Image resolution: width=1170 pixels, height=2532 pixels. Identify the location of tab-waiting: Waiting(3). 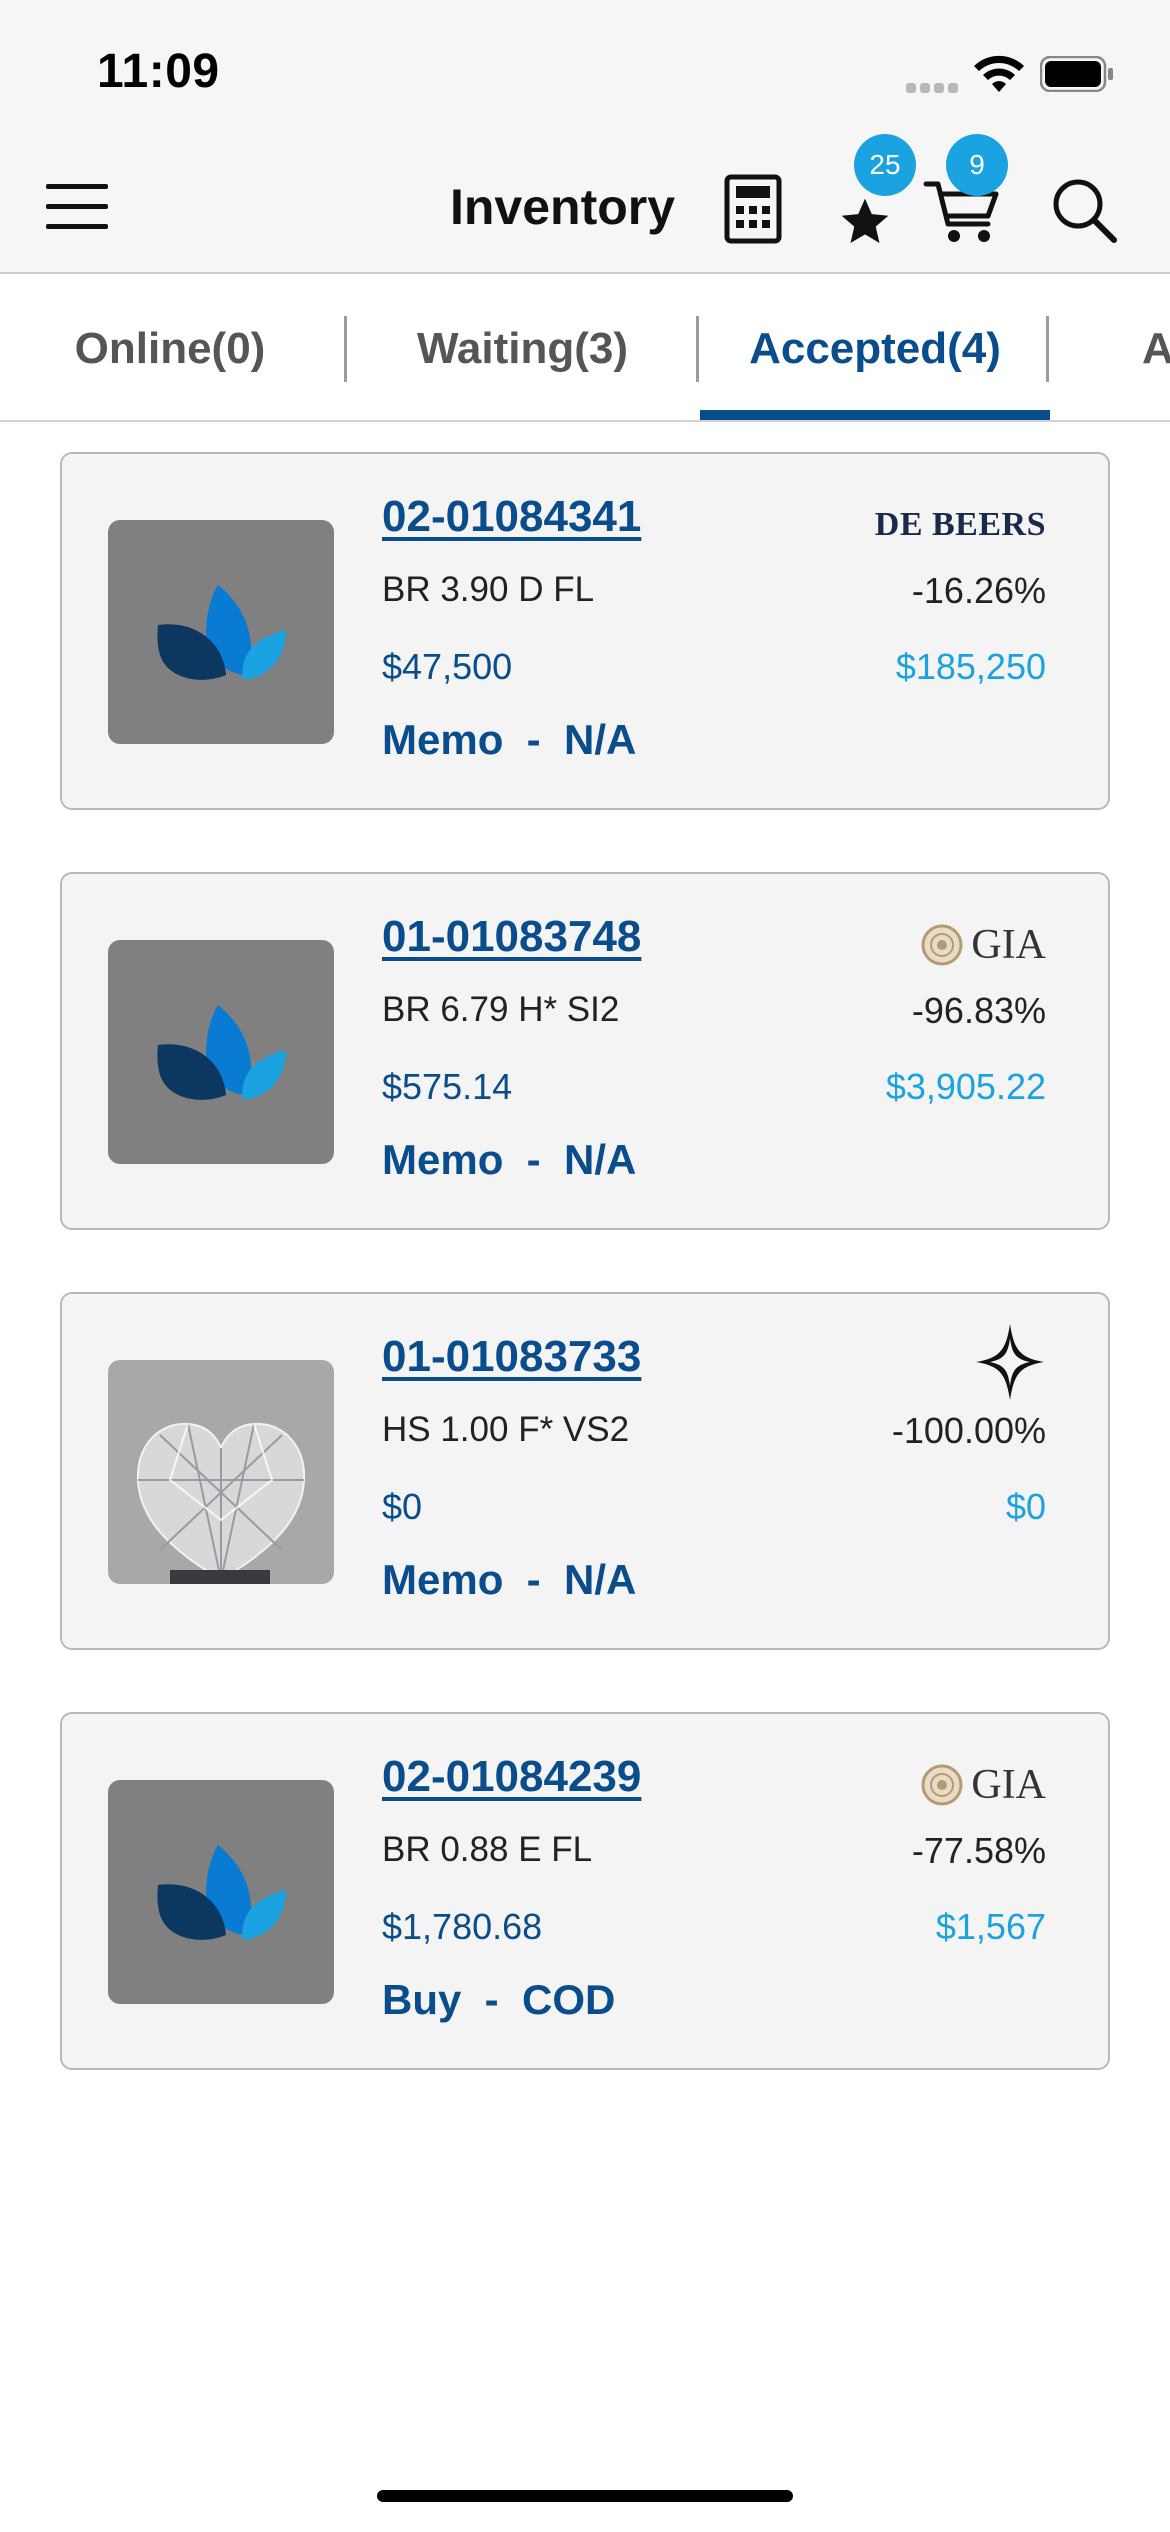
(522, 348).